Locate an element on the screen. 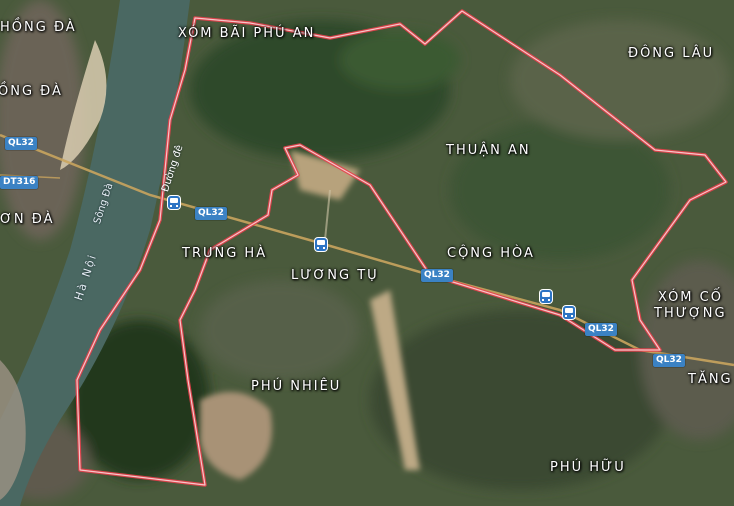  place-label: CỘNG HÒA is located at coordinates (491, 253).